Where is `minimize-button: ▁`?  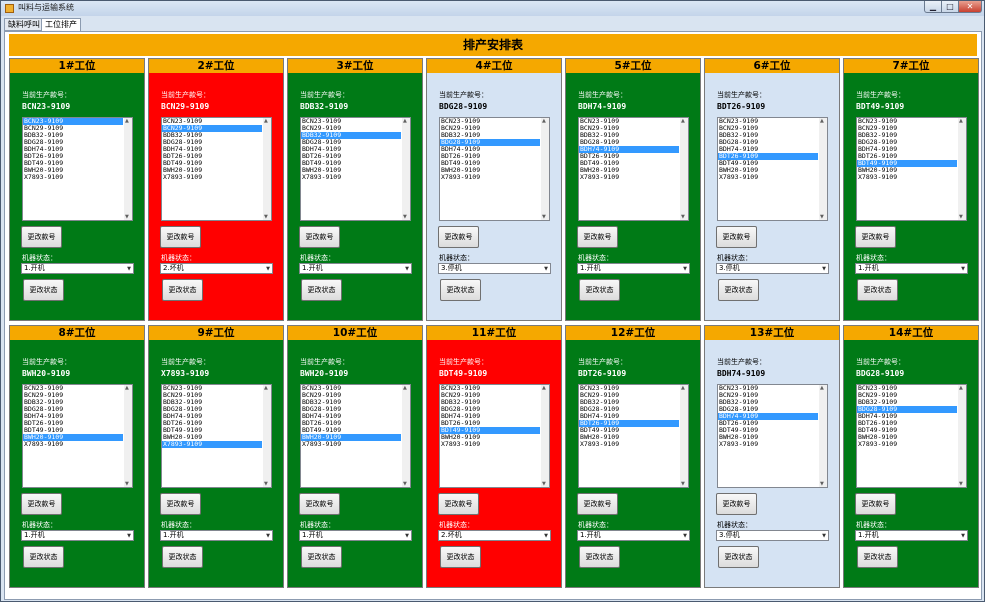
minimize-button: ▁ is located at coordinates (933, 7).